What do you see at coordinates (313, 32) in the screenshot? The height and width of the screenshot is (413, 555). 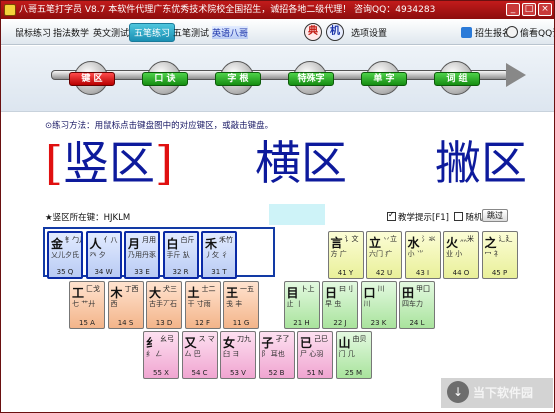 I see `classic-mode-button: 典` at bounding box center [313, 32].